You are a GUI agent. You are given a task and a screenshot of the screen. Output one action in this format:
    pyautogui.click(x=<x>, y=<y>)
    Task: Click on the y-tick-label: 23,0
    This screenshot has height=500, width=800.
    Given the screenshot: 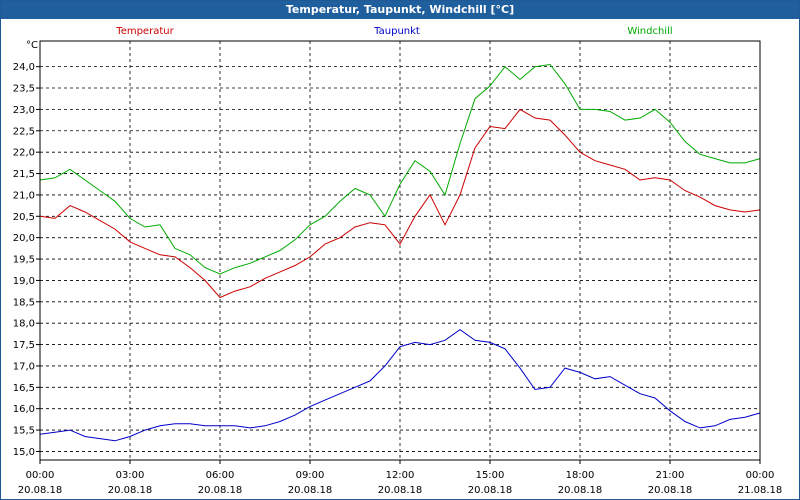 What is the action you would take?
    pyautogui.click(x=24, y=110)
    